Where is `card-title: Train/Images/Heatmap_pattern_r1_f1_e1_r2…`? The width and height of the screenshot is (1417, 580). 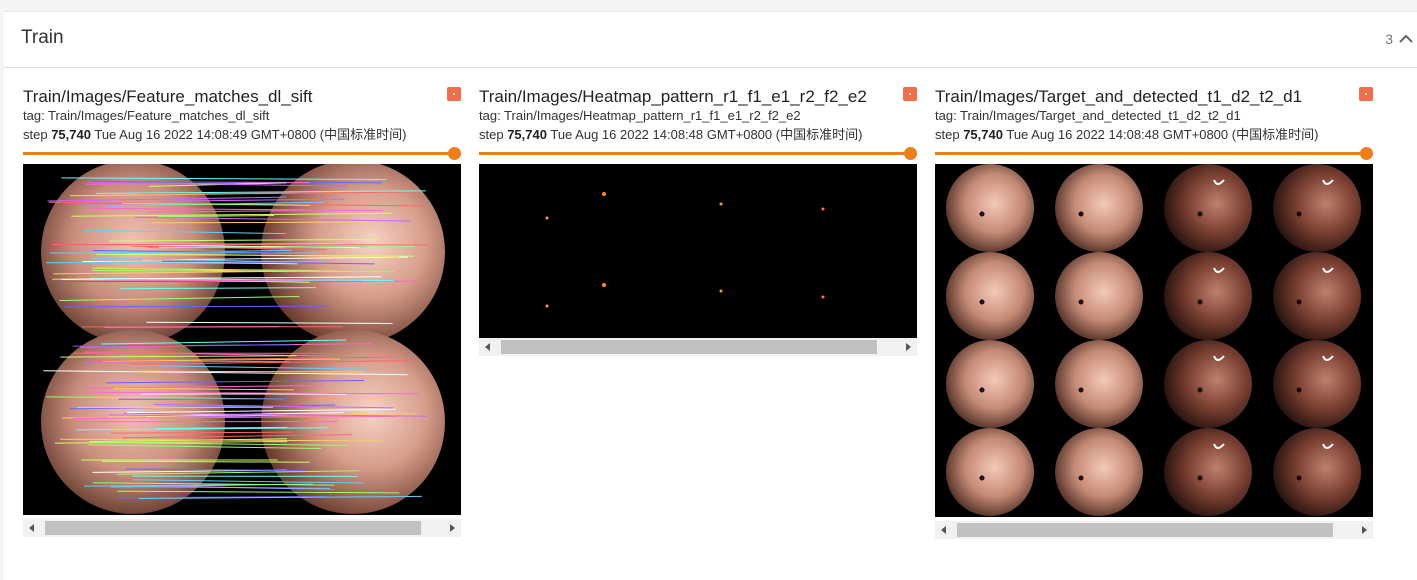
card-title: Train/Images/Heatmap_pattern_r1_f1_e1_r2… is located at coordinates (673, 96).